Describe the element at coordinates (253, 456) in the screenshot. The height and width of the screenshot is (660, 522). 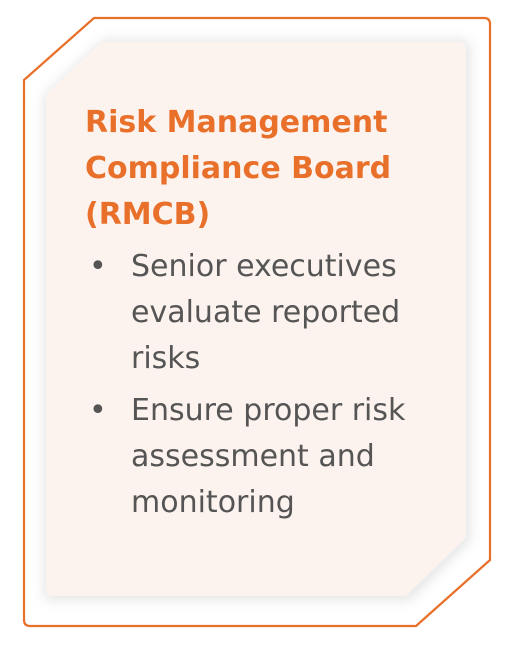
I see `bullet-text-line: assessment and` at that location.